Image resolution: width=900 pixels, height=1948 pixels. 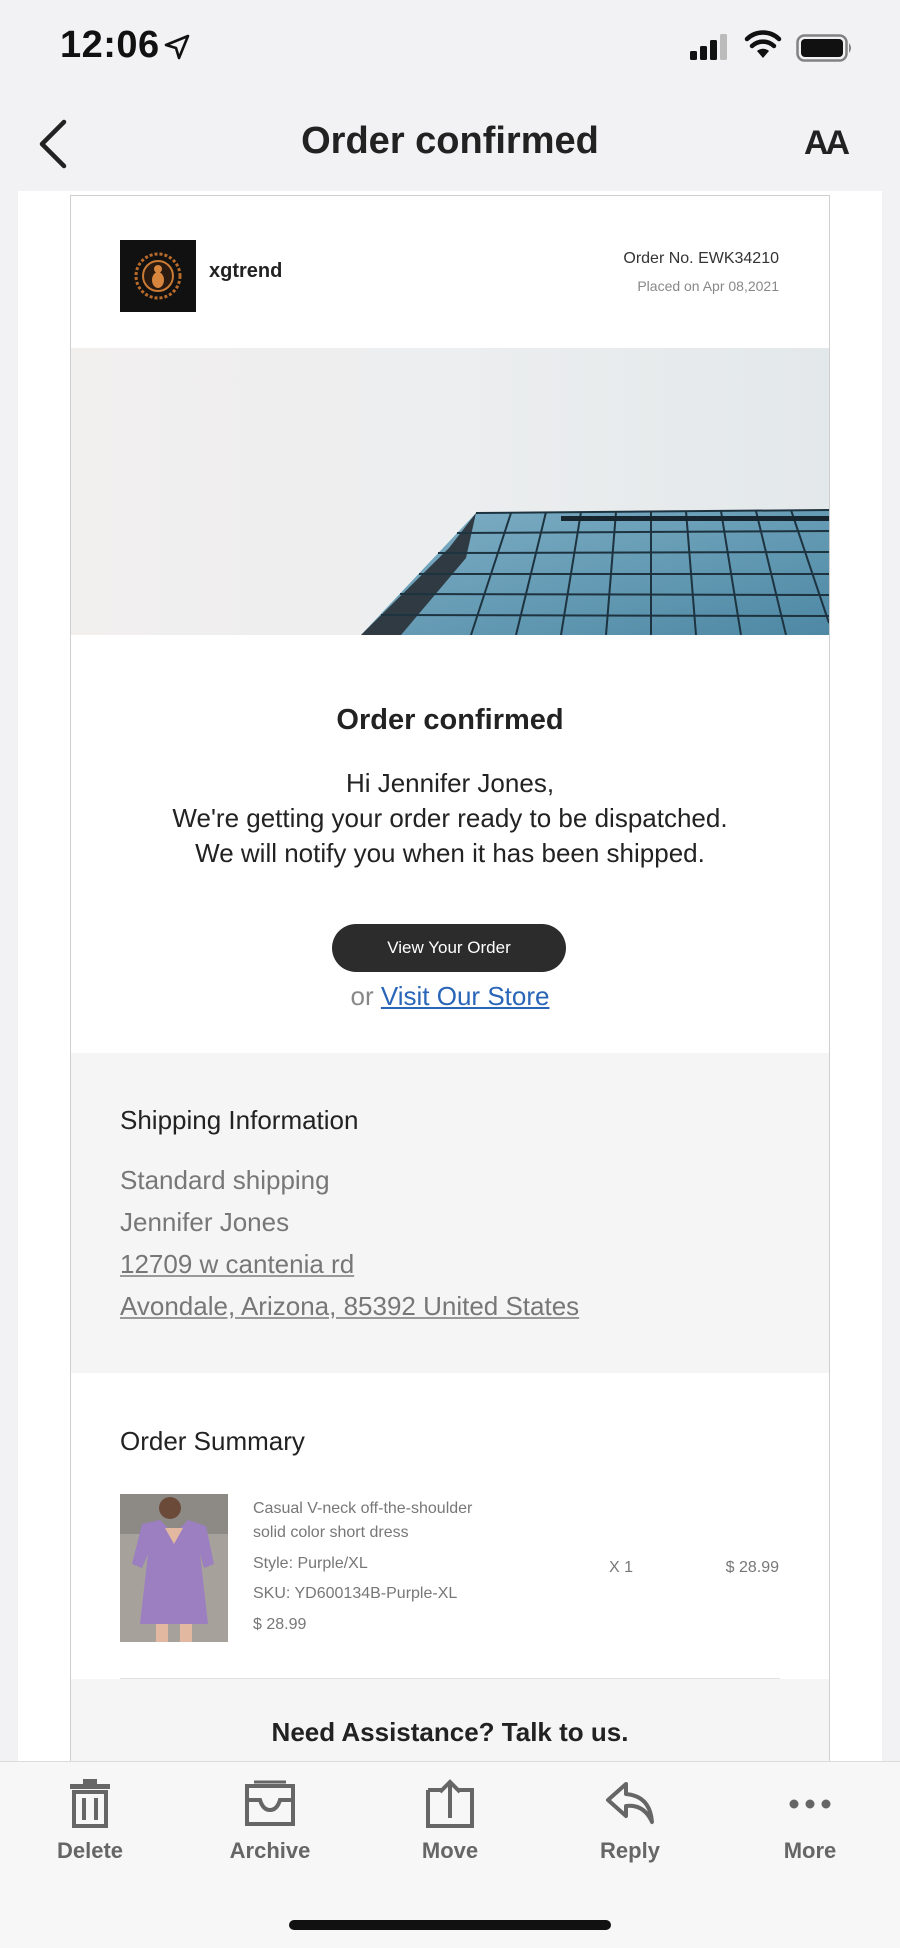 I want to click on home-indicator, so click(x=450, y=1925).